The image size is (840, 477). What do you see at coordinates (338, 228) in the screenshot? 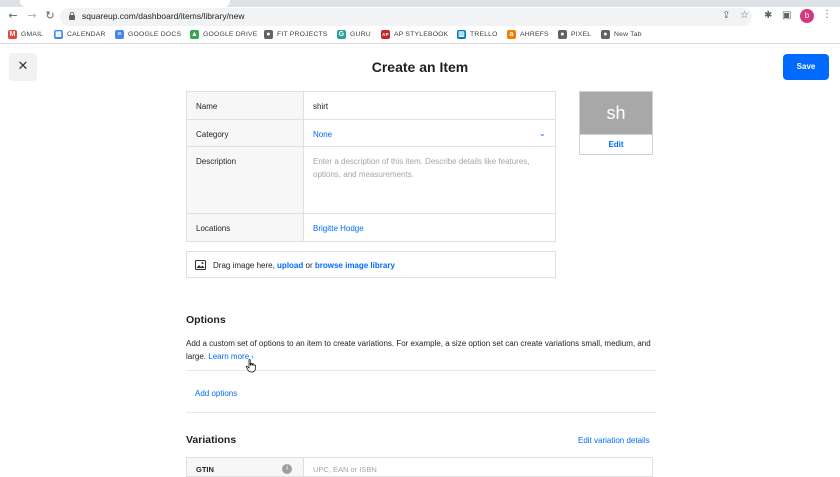
I see `locations-link: Brigitte Hodge` at bounding box center [338, 228].